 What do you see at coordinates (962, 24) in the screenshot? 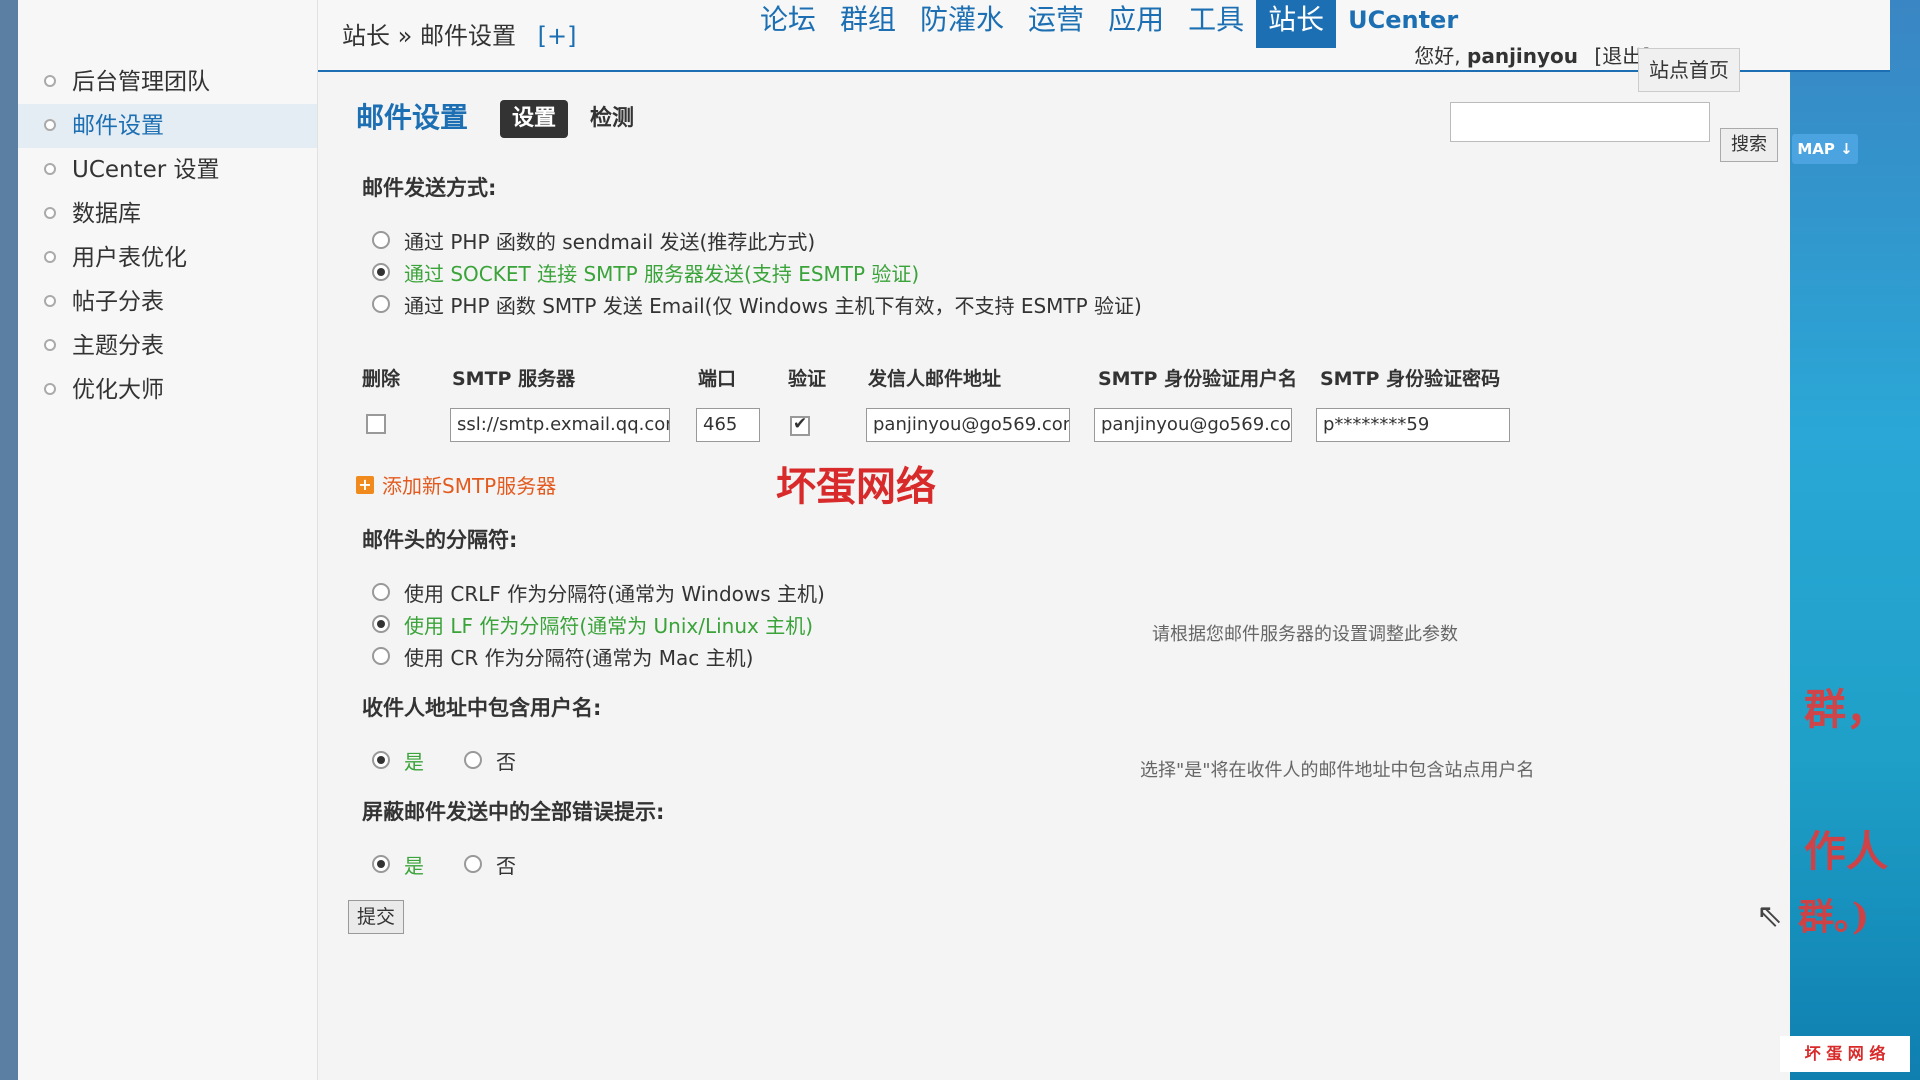
I see `nav-antispam: 防灌水` at bounding box center [962, 24].